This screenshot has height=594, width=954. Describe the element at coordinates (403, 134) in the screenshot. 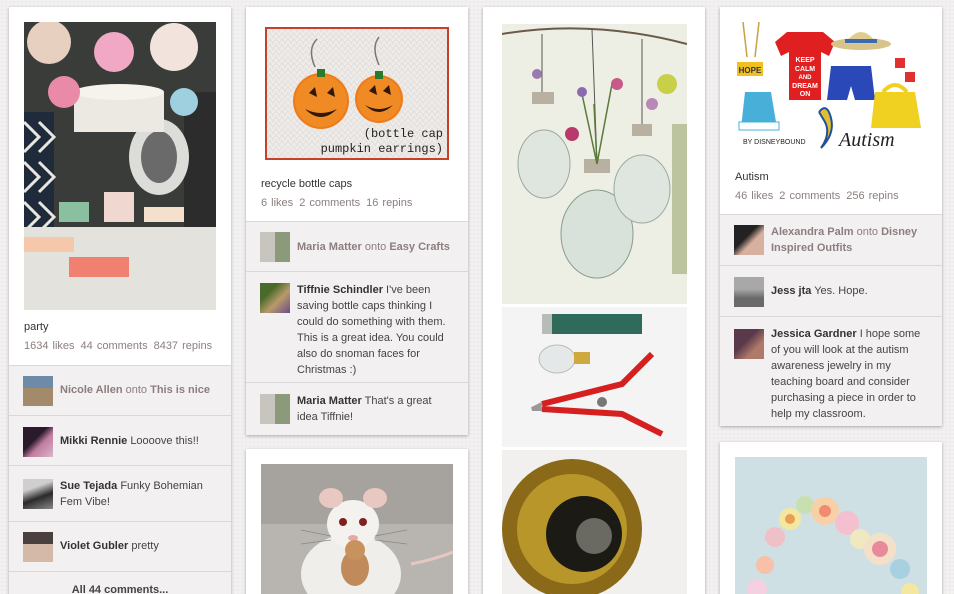

I see `image-caption-line-1: (bottle cap` at that location.